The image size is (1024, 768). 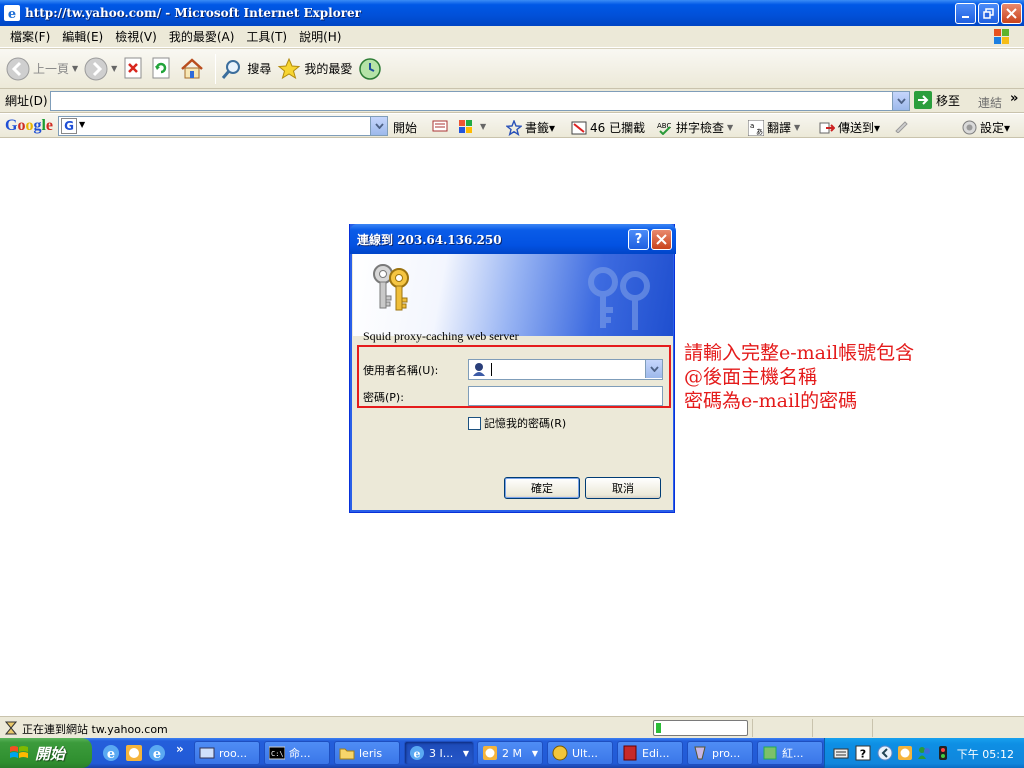 What do you see at coordinates (1011, 13) in the screenshot?
I see `close-button` at bounding box center [1011, 13].